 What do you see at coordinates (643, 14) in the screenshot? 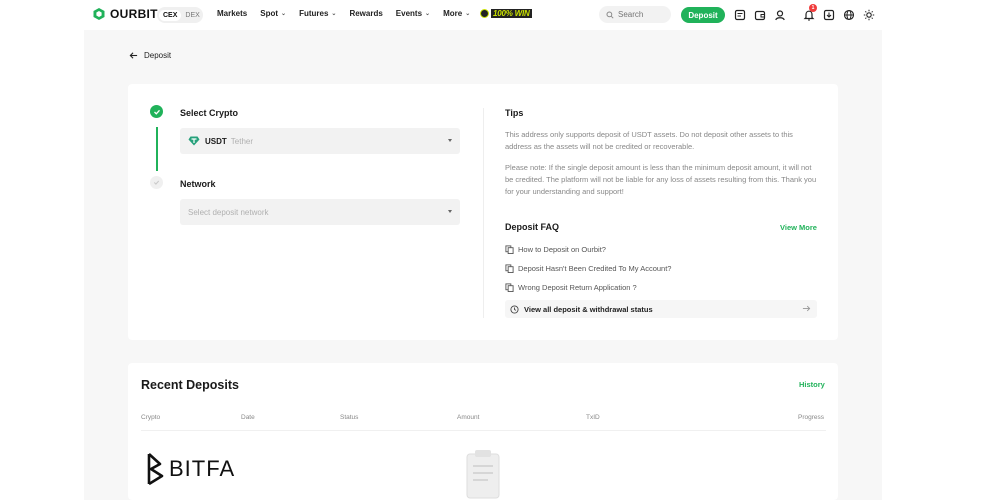
I see `search-input` at bounding box center [643, 14].